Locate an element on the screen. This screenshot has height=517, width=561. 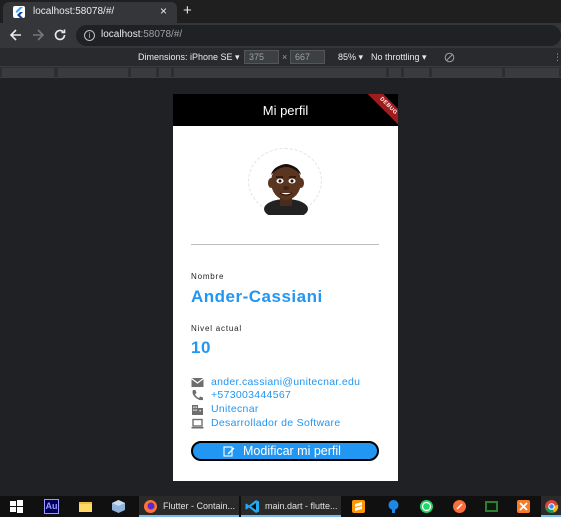
windows-start-icon is located at coordinates (16, 506).